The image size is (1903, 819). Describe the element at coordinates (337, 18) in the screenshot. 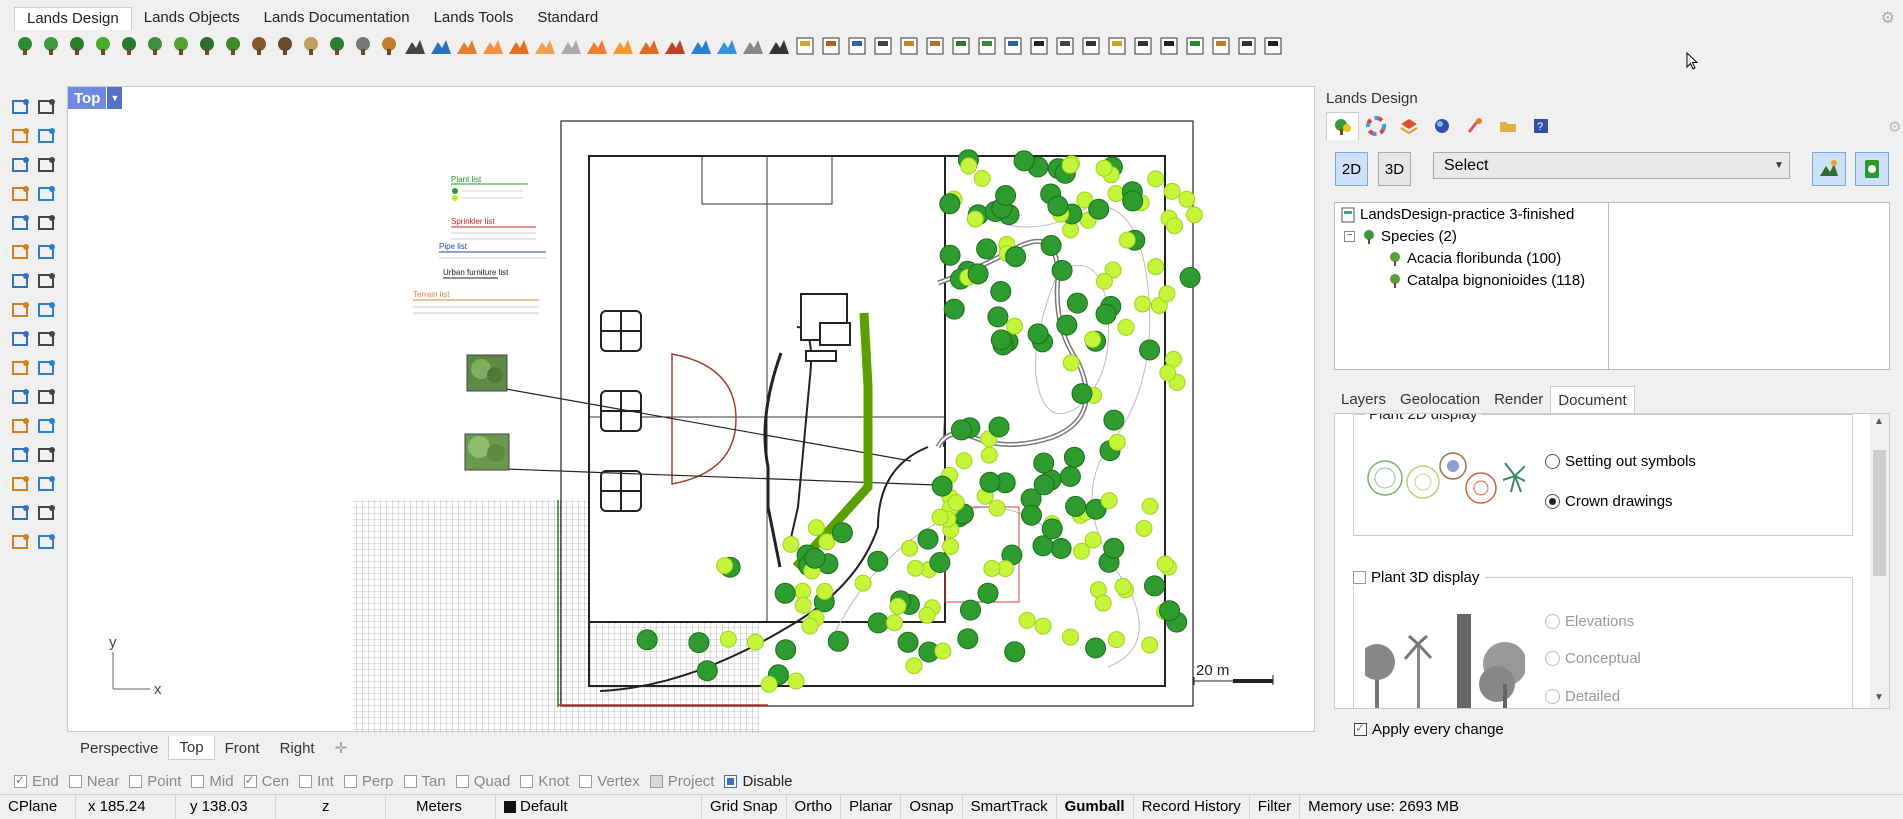

I see `ribbon-tab-lands-documentation: Lands Documentation` at that location.